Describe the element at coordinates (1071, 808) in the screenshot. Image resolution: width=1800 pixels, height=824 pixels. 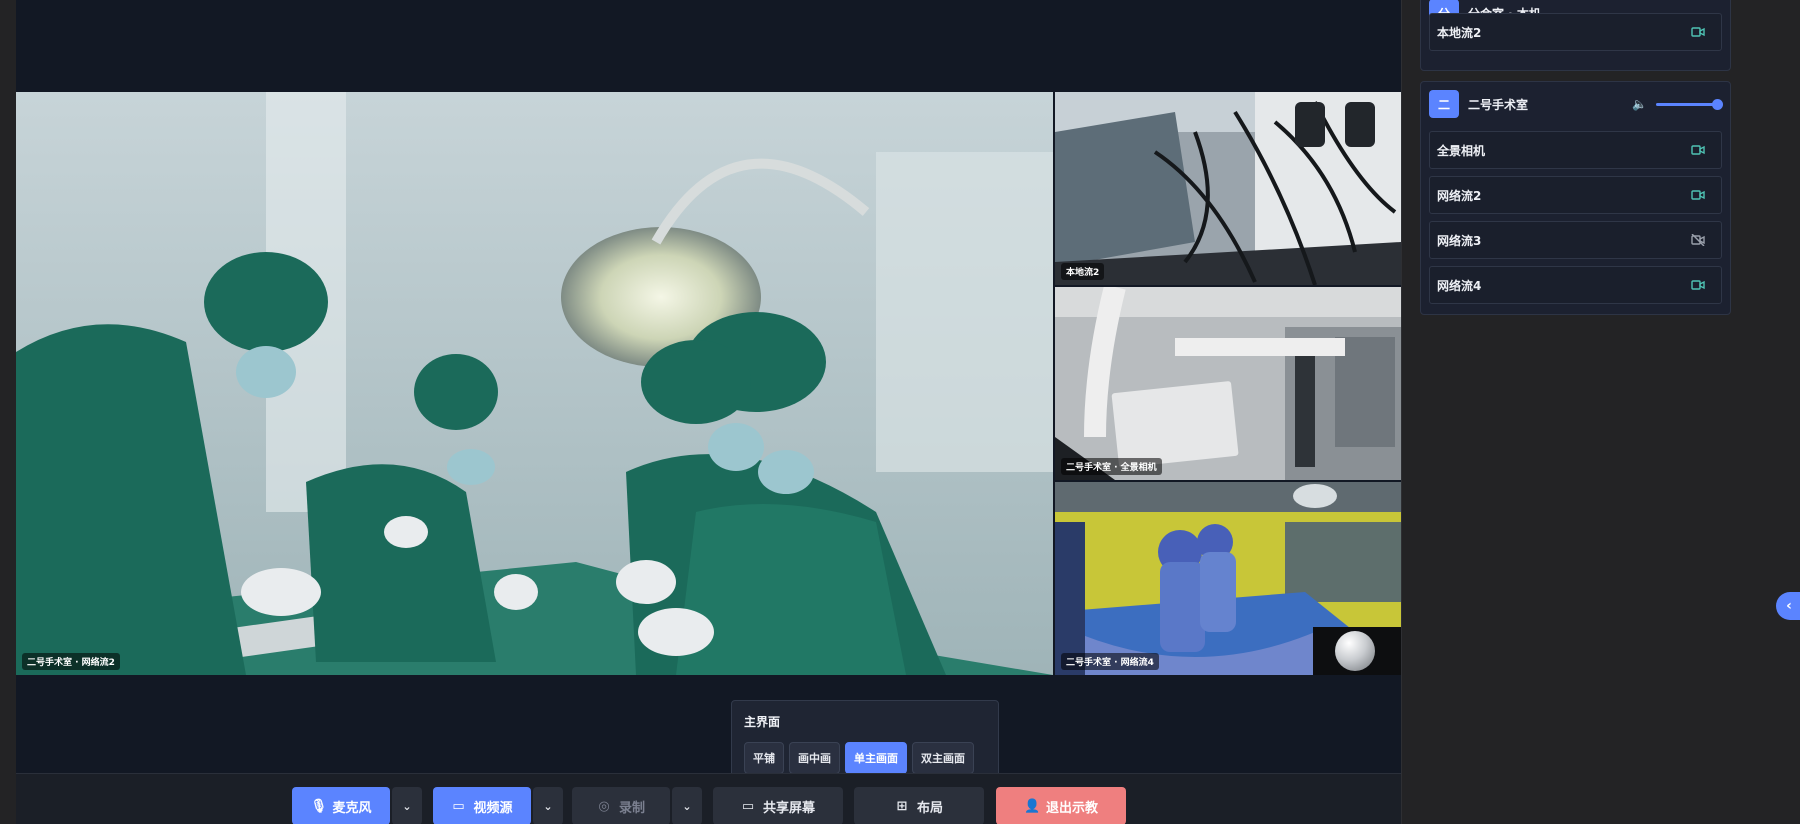
I see `exit-teaching-label: 退出示教` at that location.